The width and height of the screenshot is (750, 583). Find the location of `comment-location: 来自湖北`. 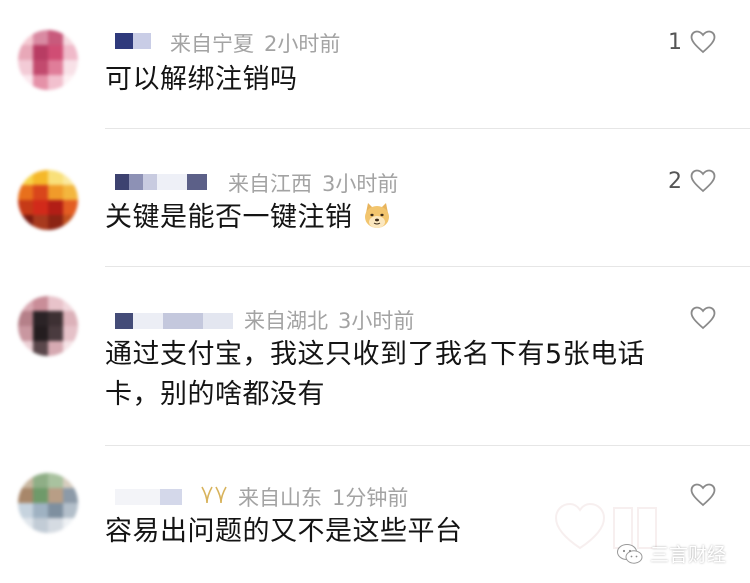

comment-location: 来自湖北 is located at coordinates (286, 321).